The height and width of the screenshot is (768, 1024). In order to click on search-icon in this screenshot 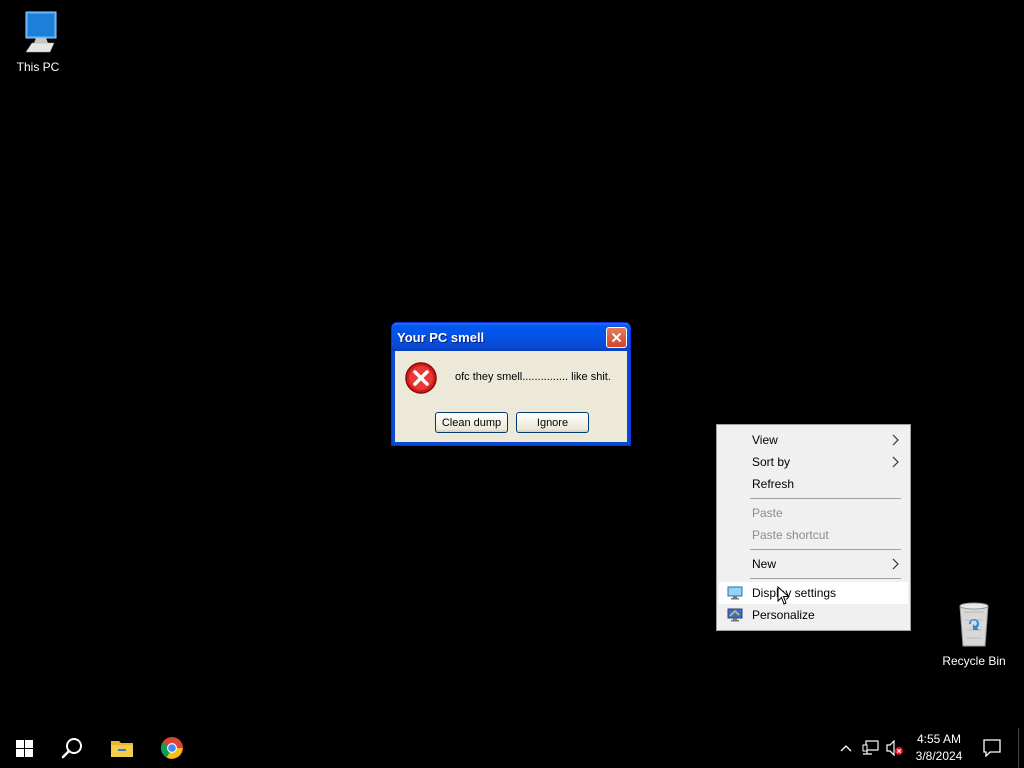, I will do `click(71, 748)`.